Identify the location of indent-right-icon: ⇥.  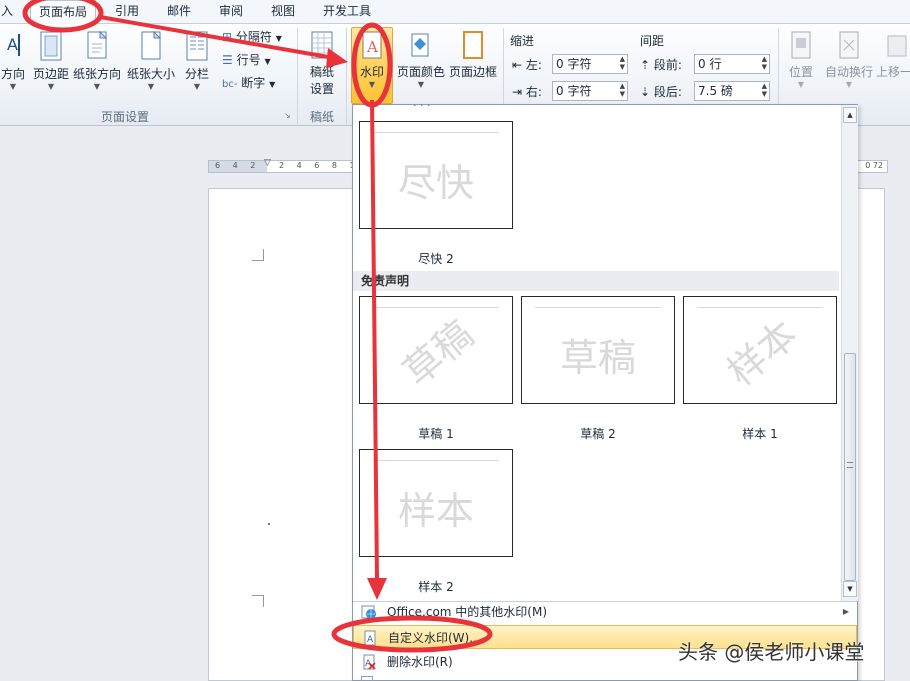
(517, 92).